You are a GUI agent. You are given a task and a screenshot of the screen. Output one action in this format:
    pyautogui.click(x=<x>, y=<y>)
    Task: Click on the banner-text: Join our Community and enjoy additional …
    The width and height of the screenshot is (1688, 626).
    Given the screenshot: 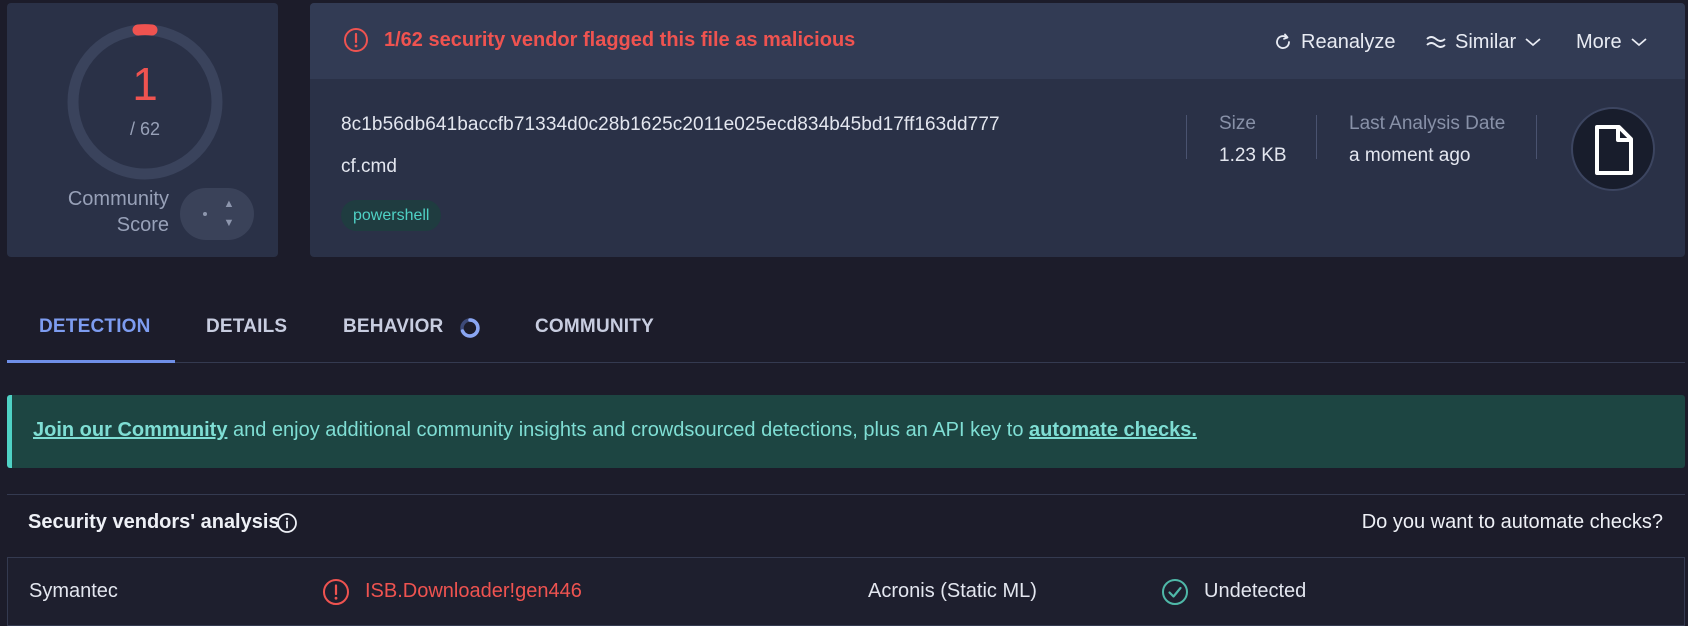 What is the action you would take?
    pyautogui.click(x=615, y=430)
    